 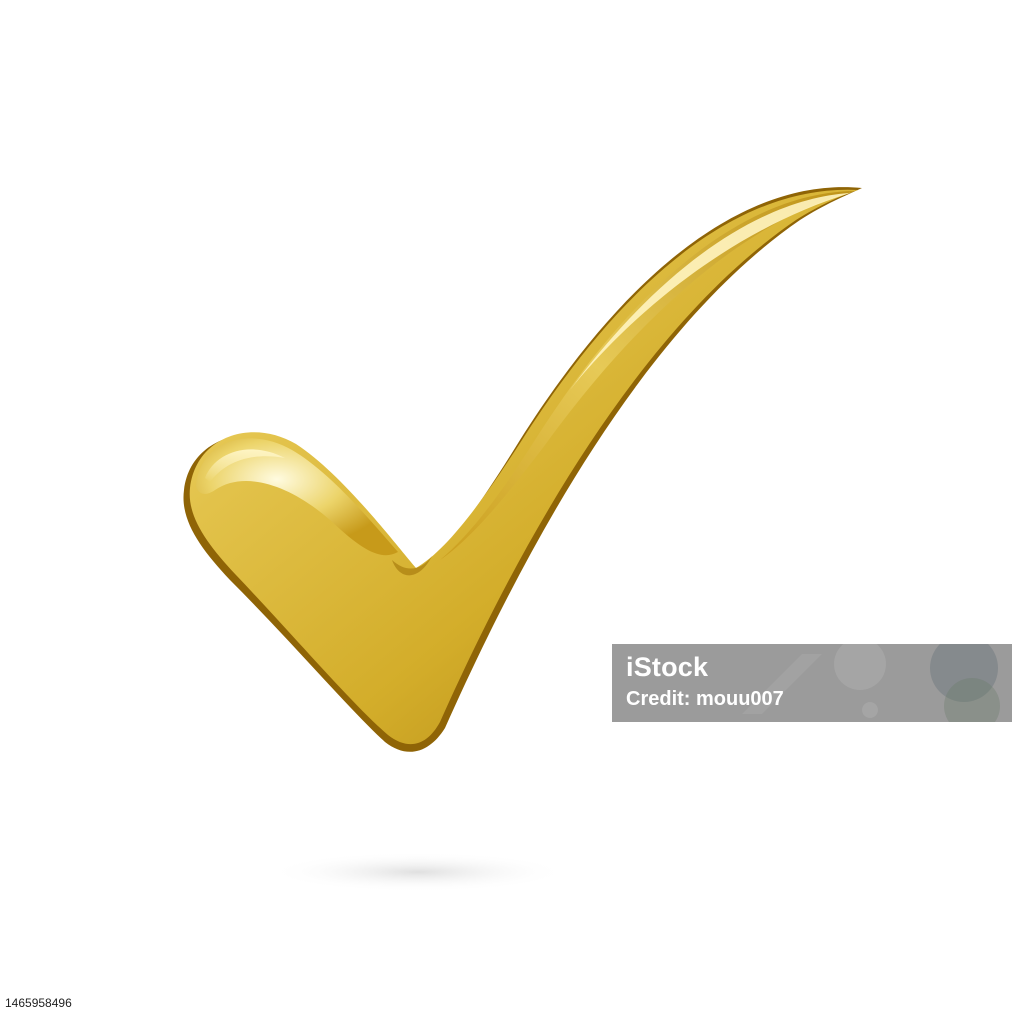 What do you see at coordinates (667, 667) in the screenshot?
I see `watermark-brand: iStock` at bounding box center [667, 667].